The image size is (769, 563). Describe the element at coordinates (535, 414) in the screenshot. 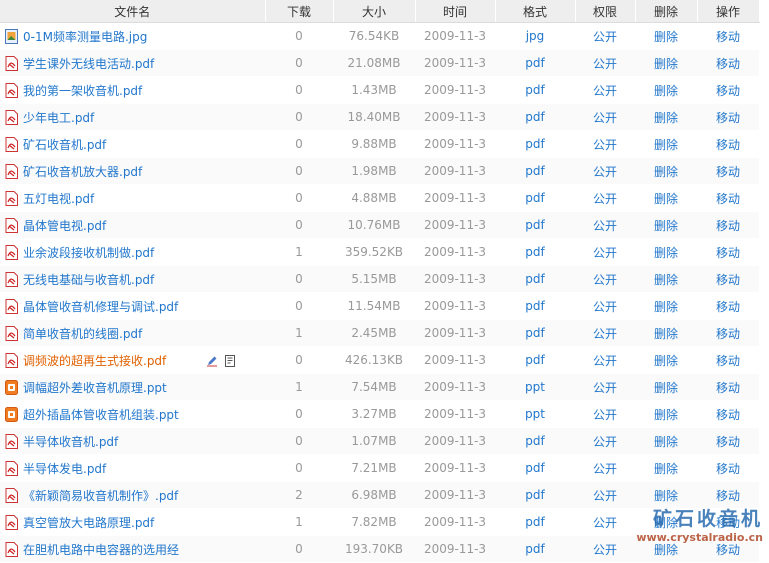

I see `file-format-link: ppt` at that location.